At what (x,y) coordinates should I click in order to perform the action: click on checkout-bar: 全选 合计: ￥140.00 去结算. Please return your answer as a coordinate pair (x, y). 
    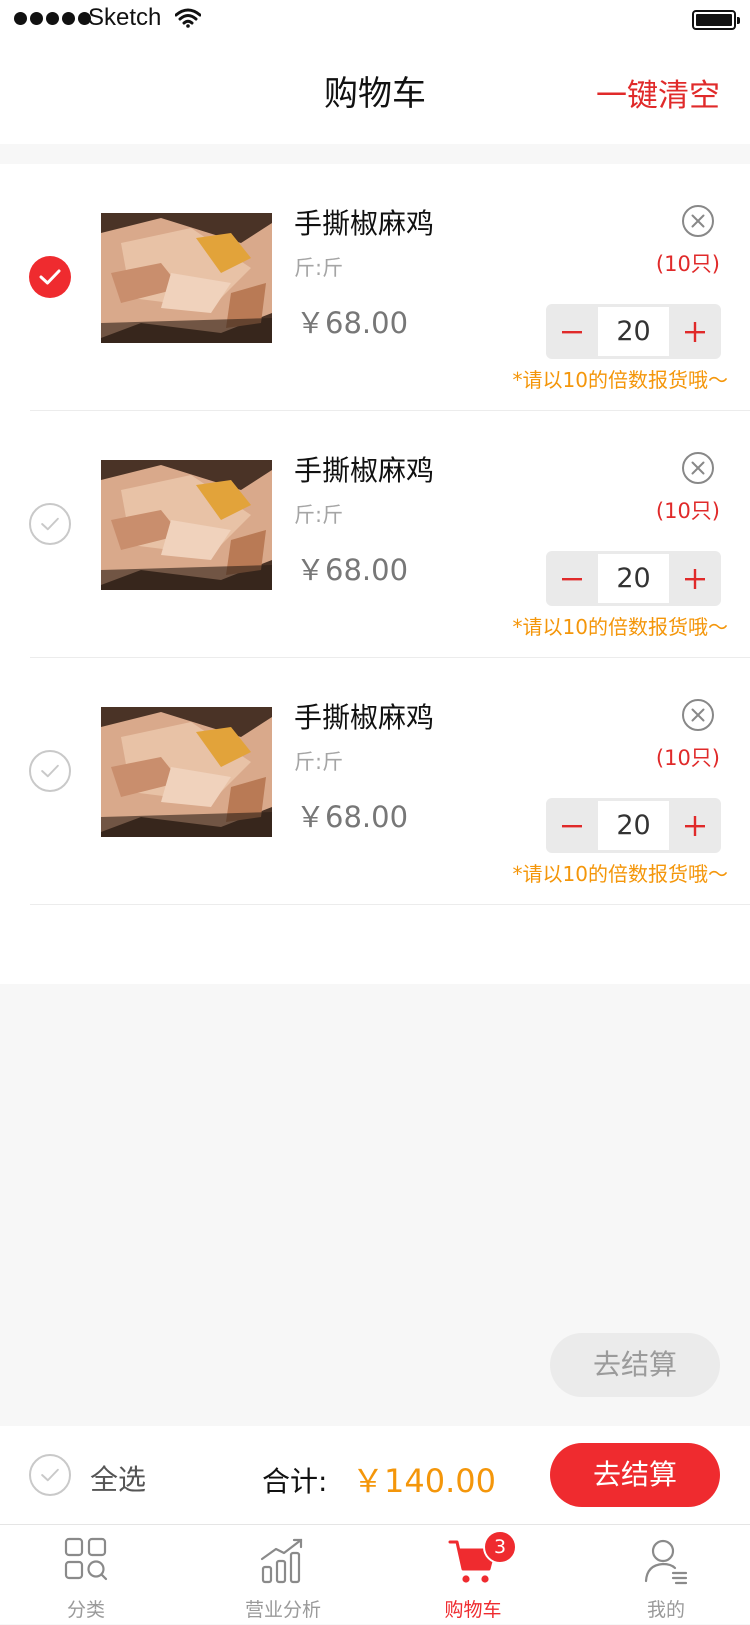
    Looking at the image, I should click on (375, 1475).